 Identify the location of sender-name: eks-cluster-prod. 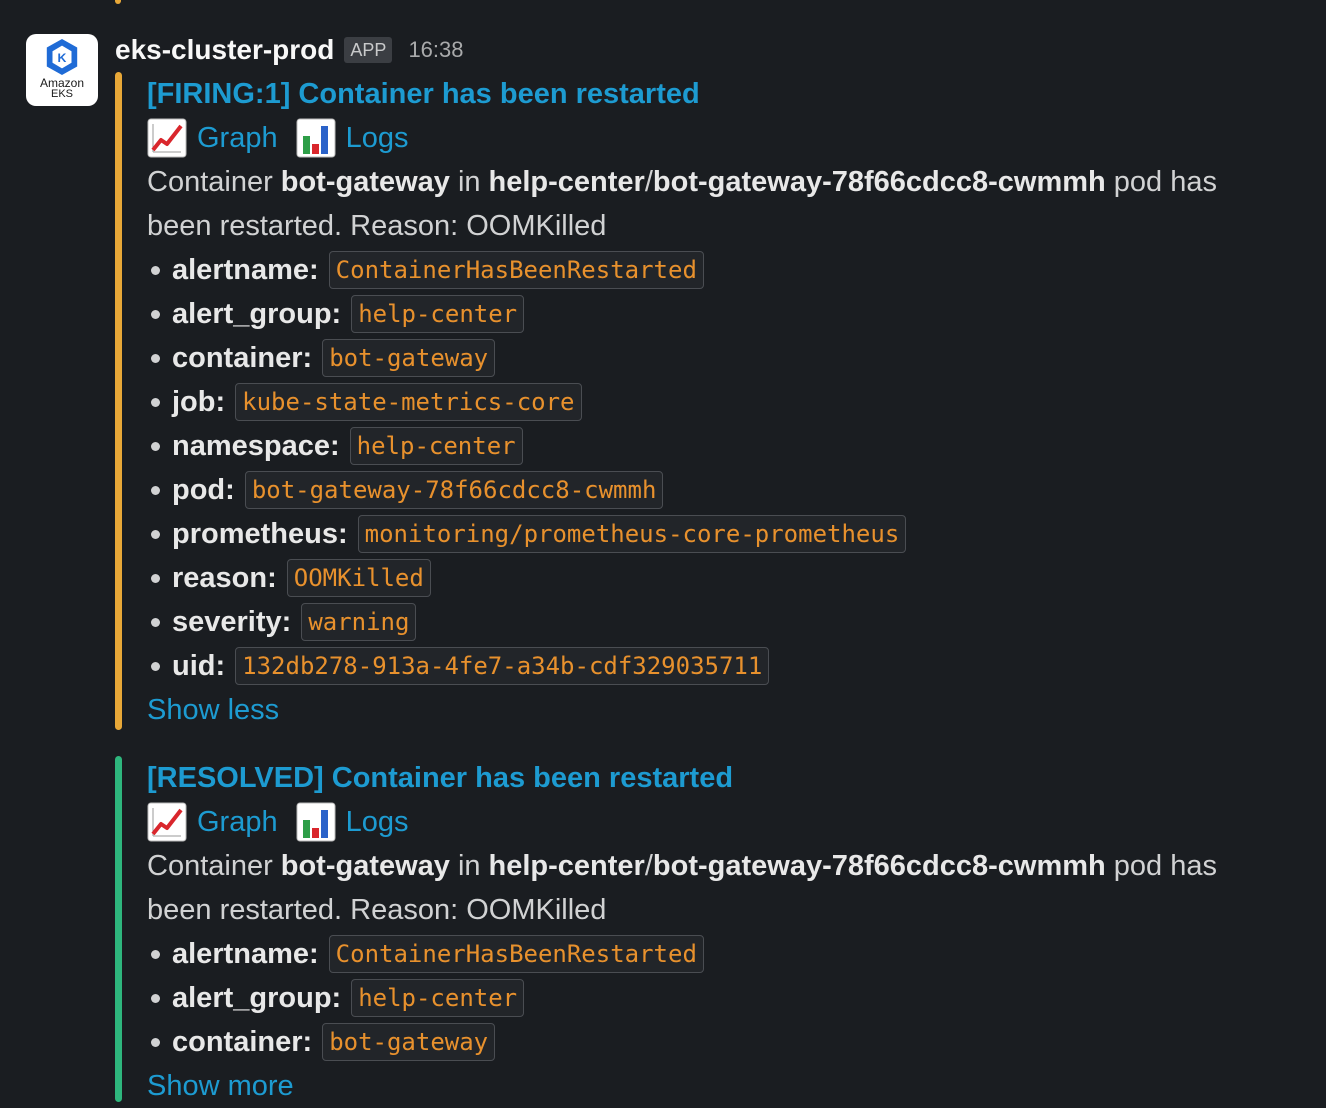
(224, 50).